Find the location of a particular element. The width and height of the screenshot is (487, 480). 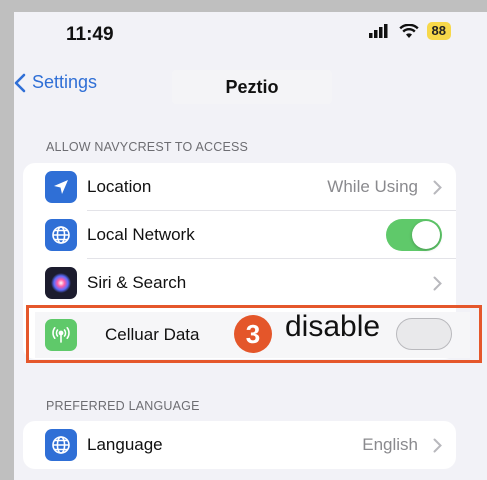

location-row: Location While Using is located at coordinates (239, 187).